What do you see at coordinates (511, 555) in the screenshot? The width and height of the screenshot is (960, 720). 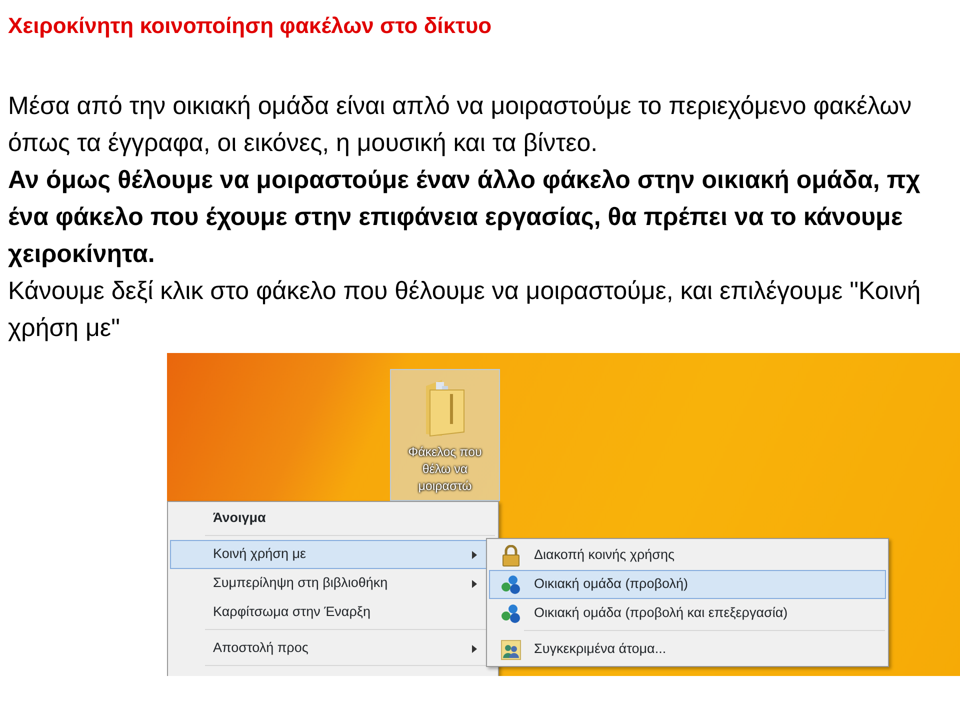 I see `lock-icon` at bounding box center [511, 555].